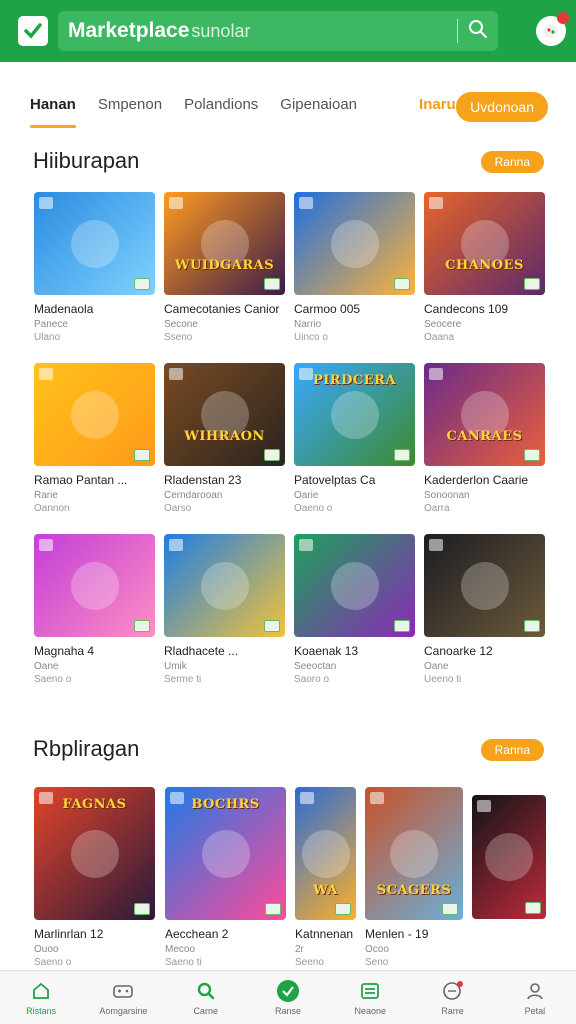 The image size is (576, 1024). I want to click on game-thumbnail: CHANOES, so click(484, 243).